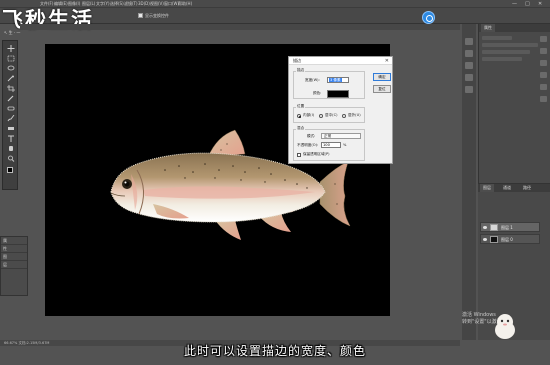  What do you see at coordinates (274, 351) in the screenshot?
I see `subtitle-caption: 此时可以设置描边的宽度、颜色` at bounding box center [274, 351].